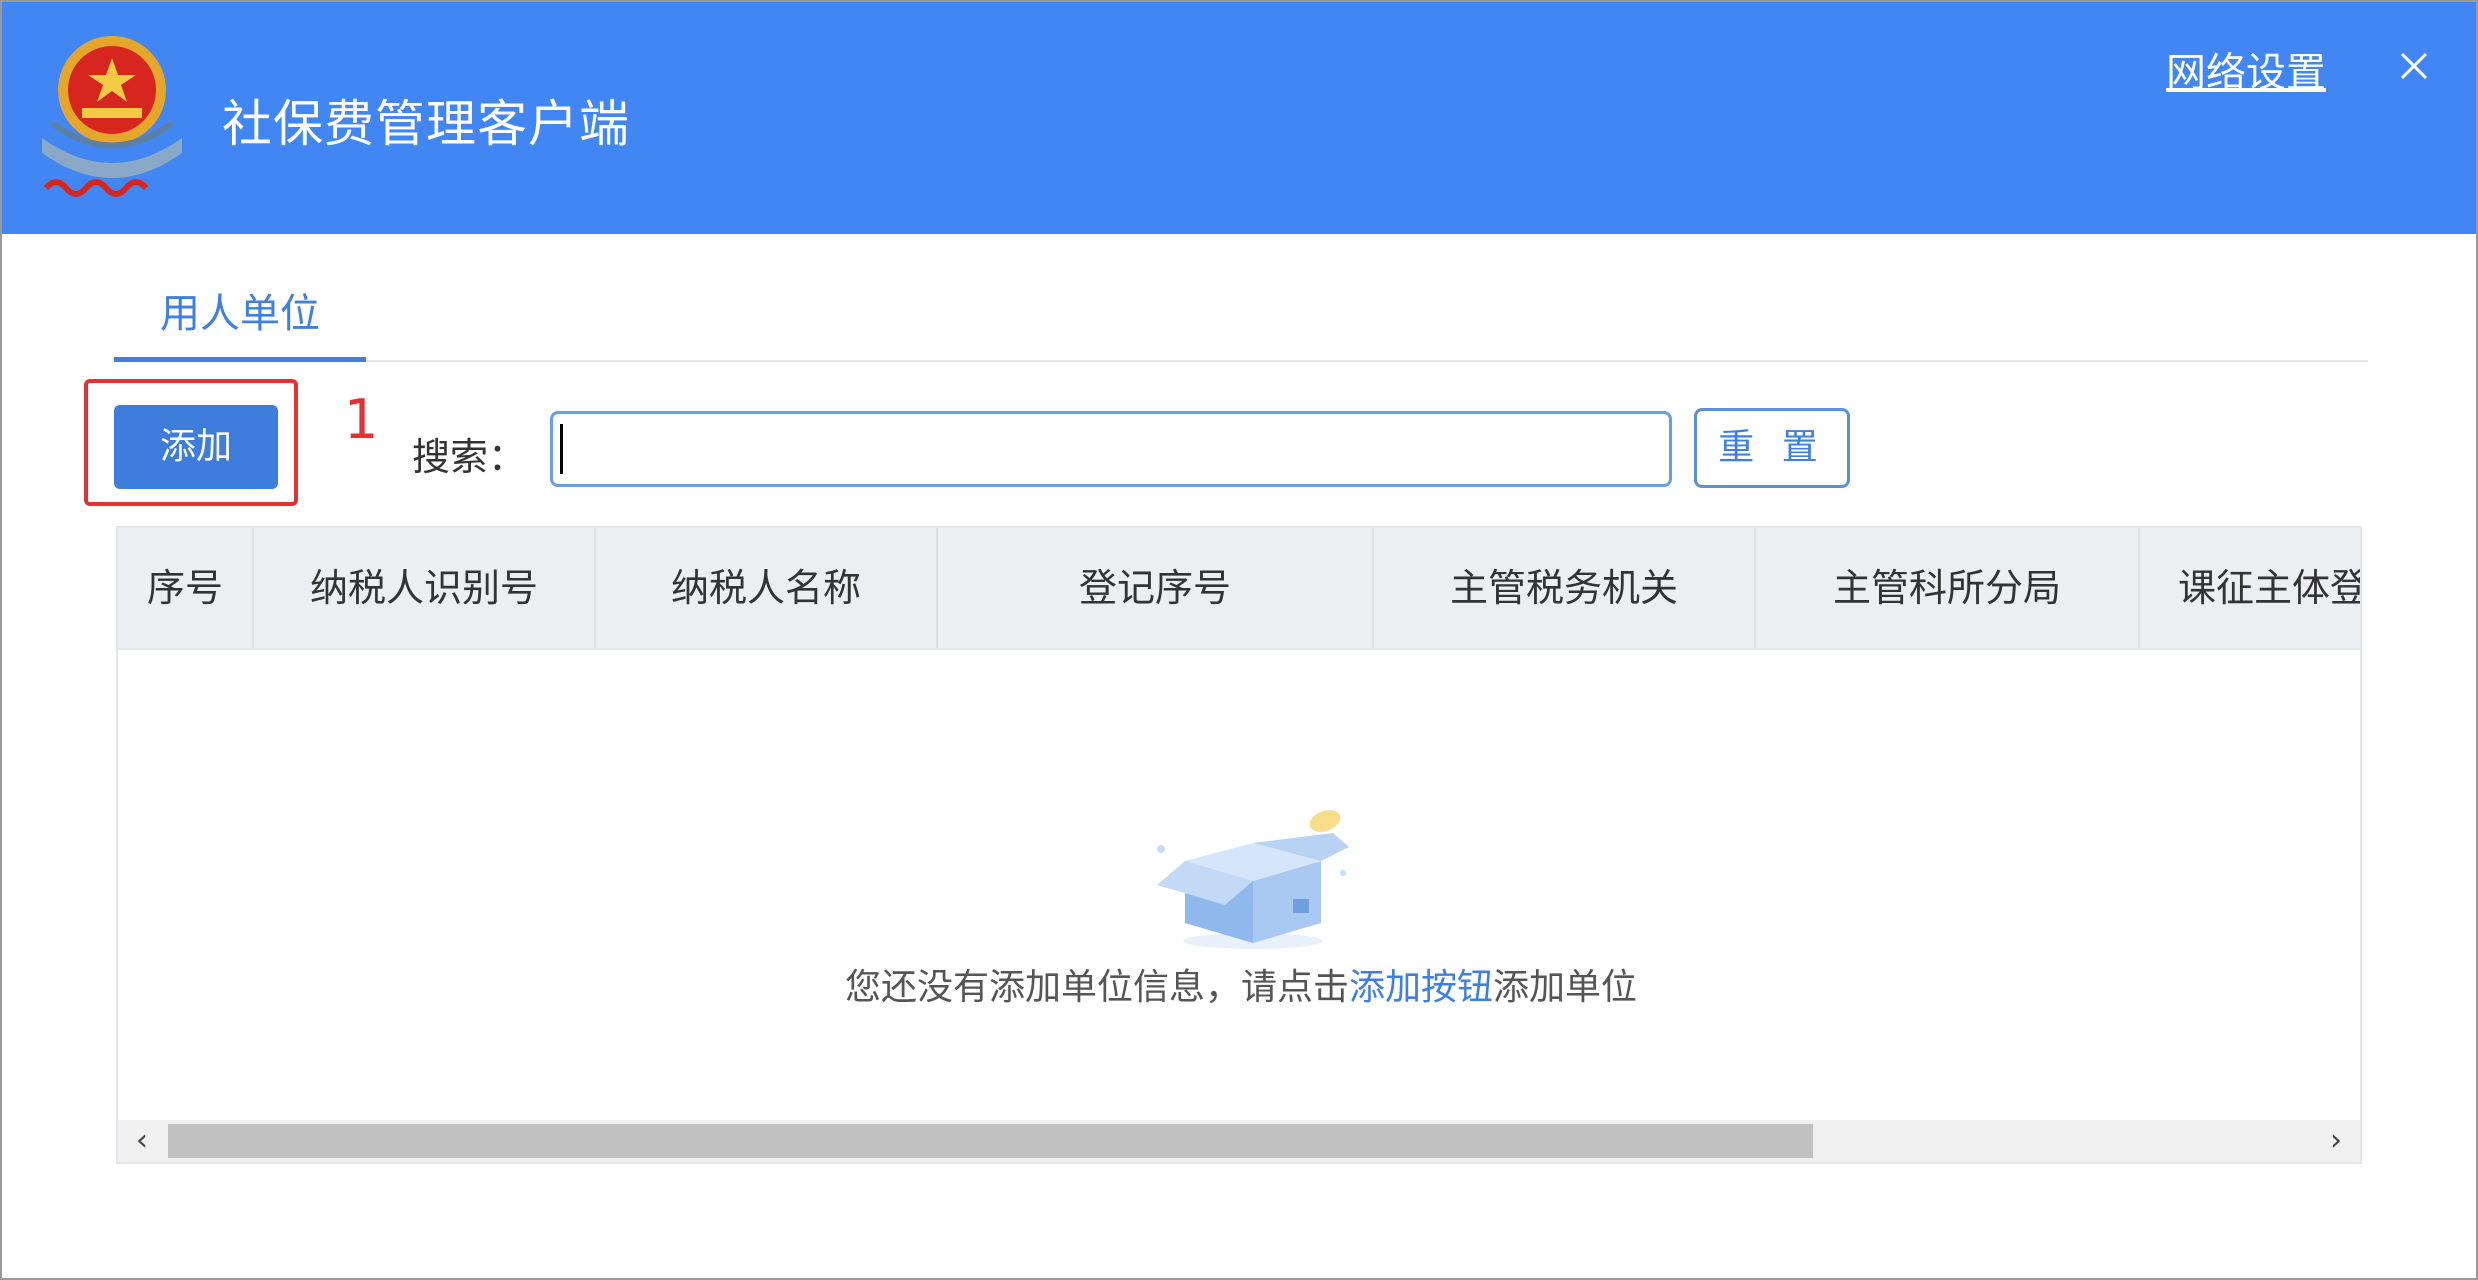  I want to click on add-button: 添加, so click(196, 447).